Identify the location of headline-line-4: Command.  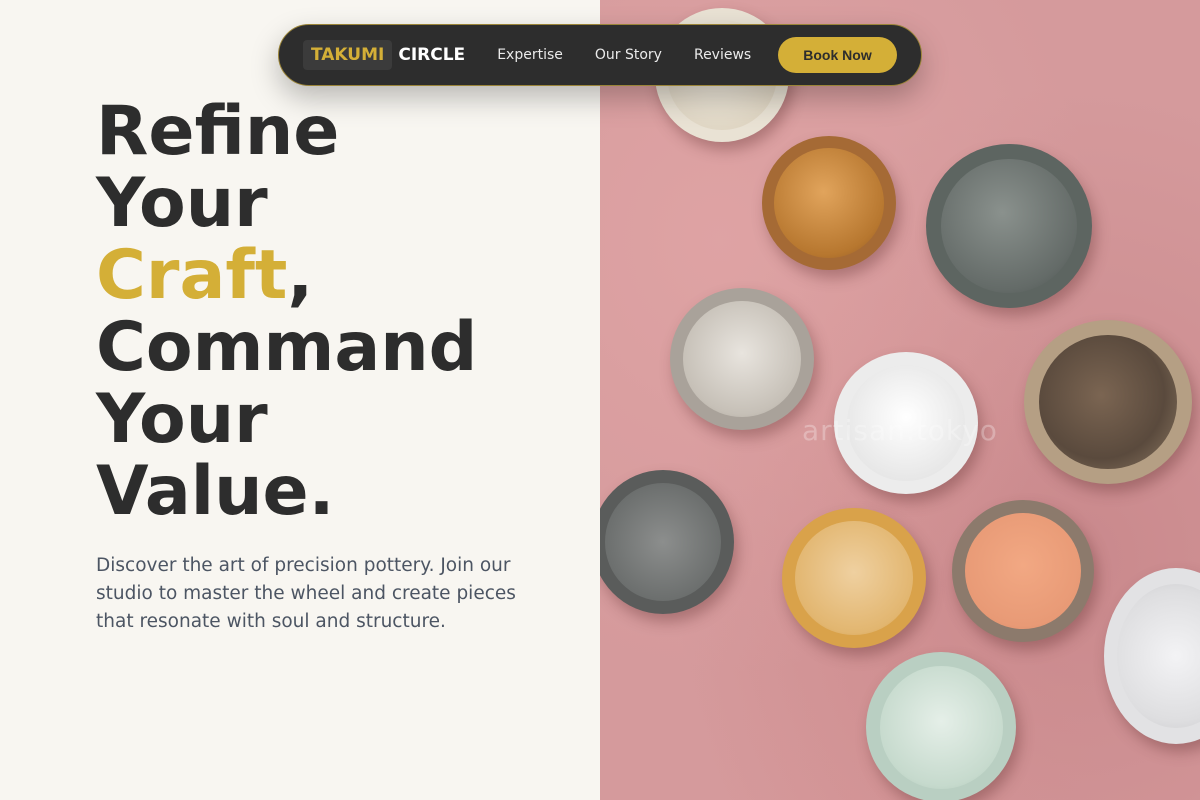
(287, 347).